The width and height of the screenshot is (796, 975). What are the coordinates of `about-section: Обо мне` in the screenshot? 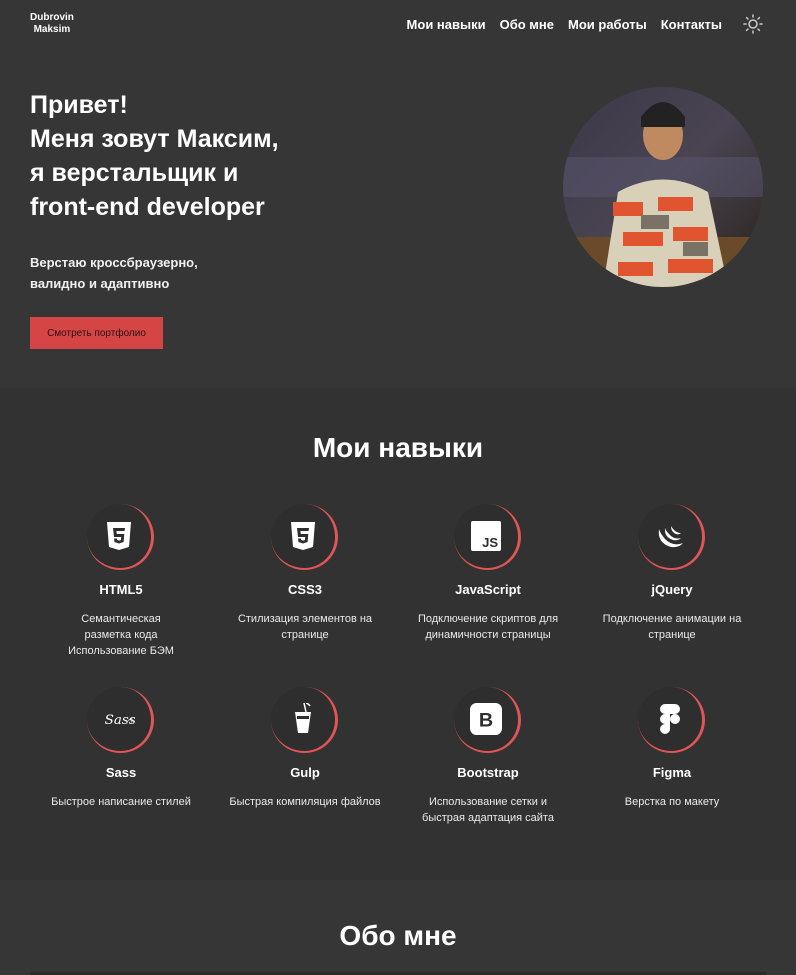 It's located at (398, 927).